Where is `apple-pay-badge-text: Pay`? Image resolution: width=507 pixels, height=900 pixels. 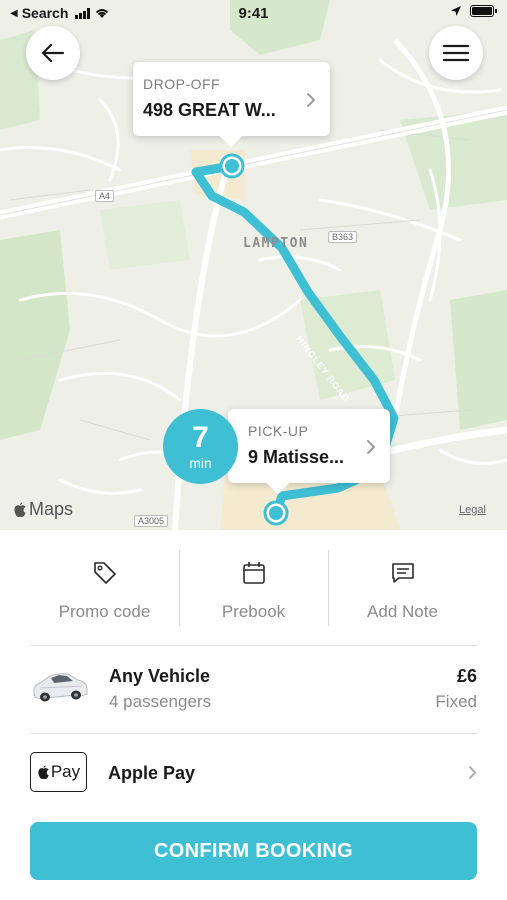 apple-pay-badge-text: Pay is located at coordinates (65, 771).